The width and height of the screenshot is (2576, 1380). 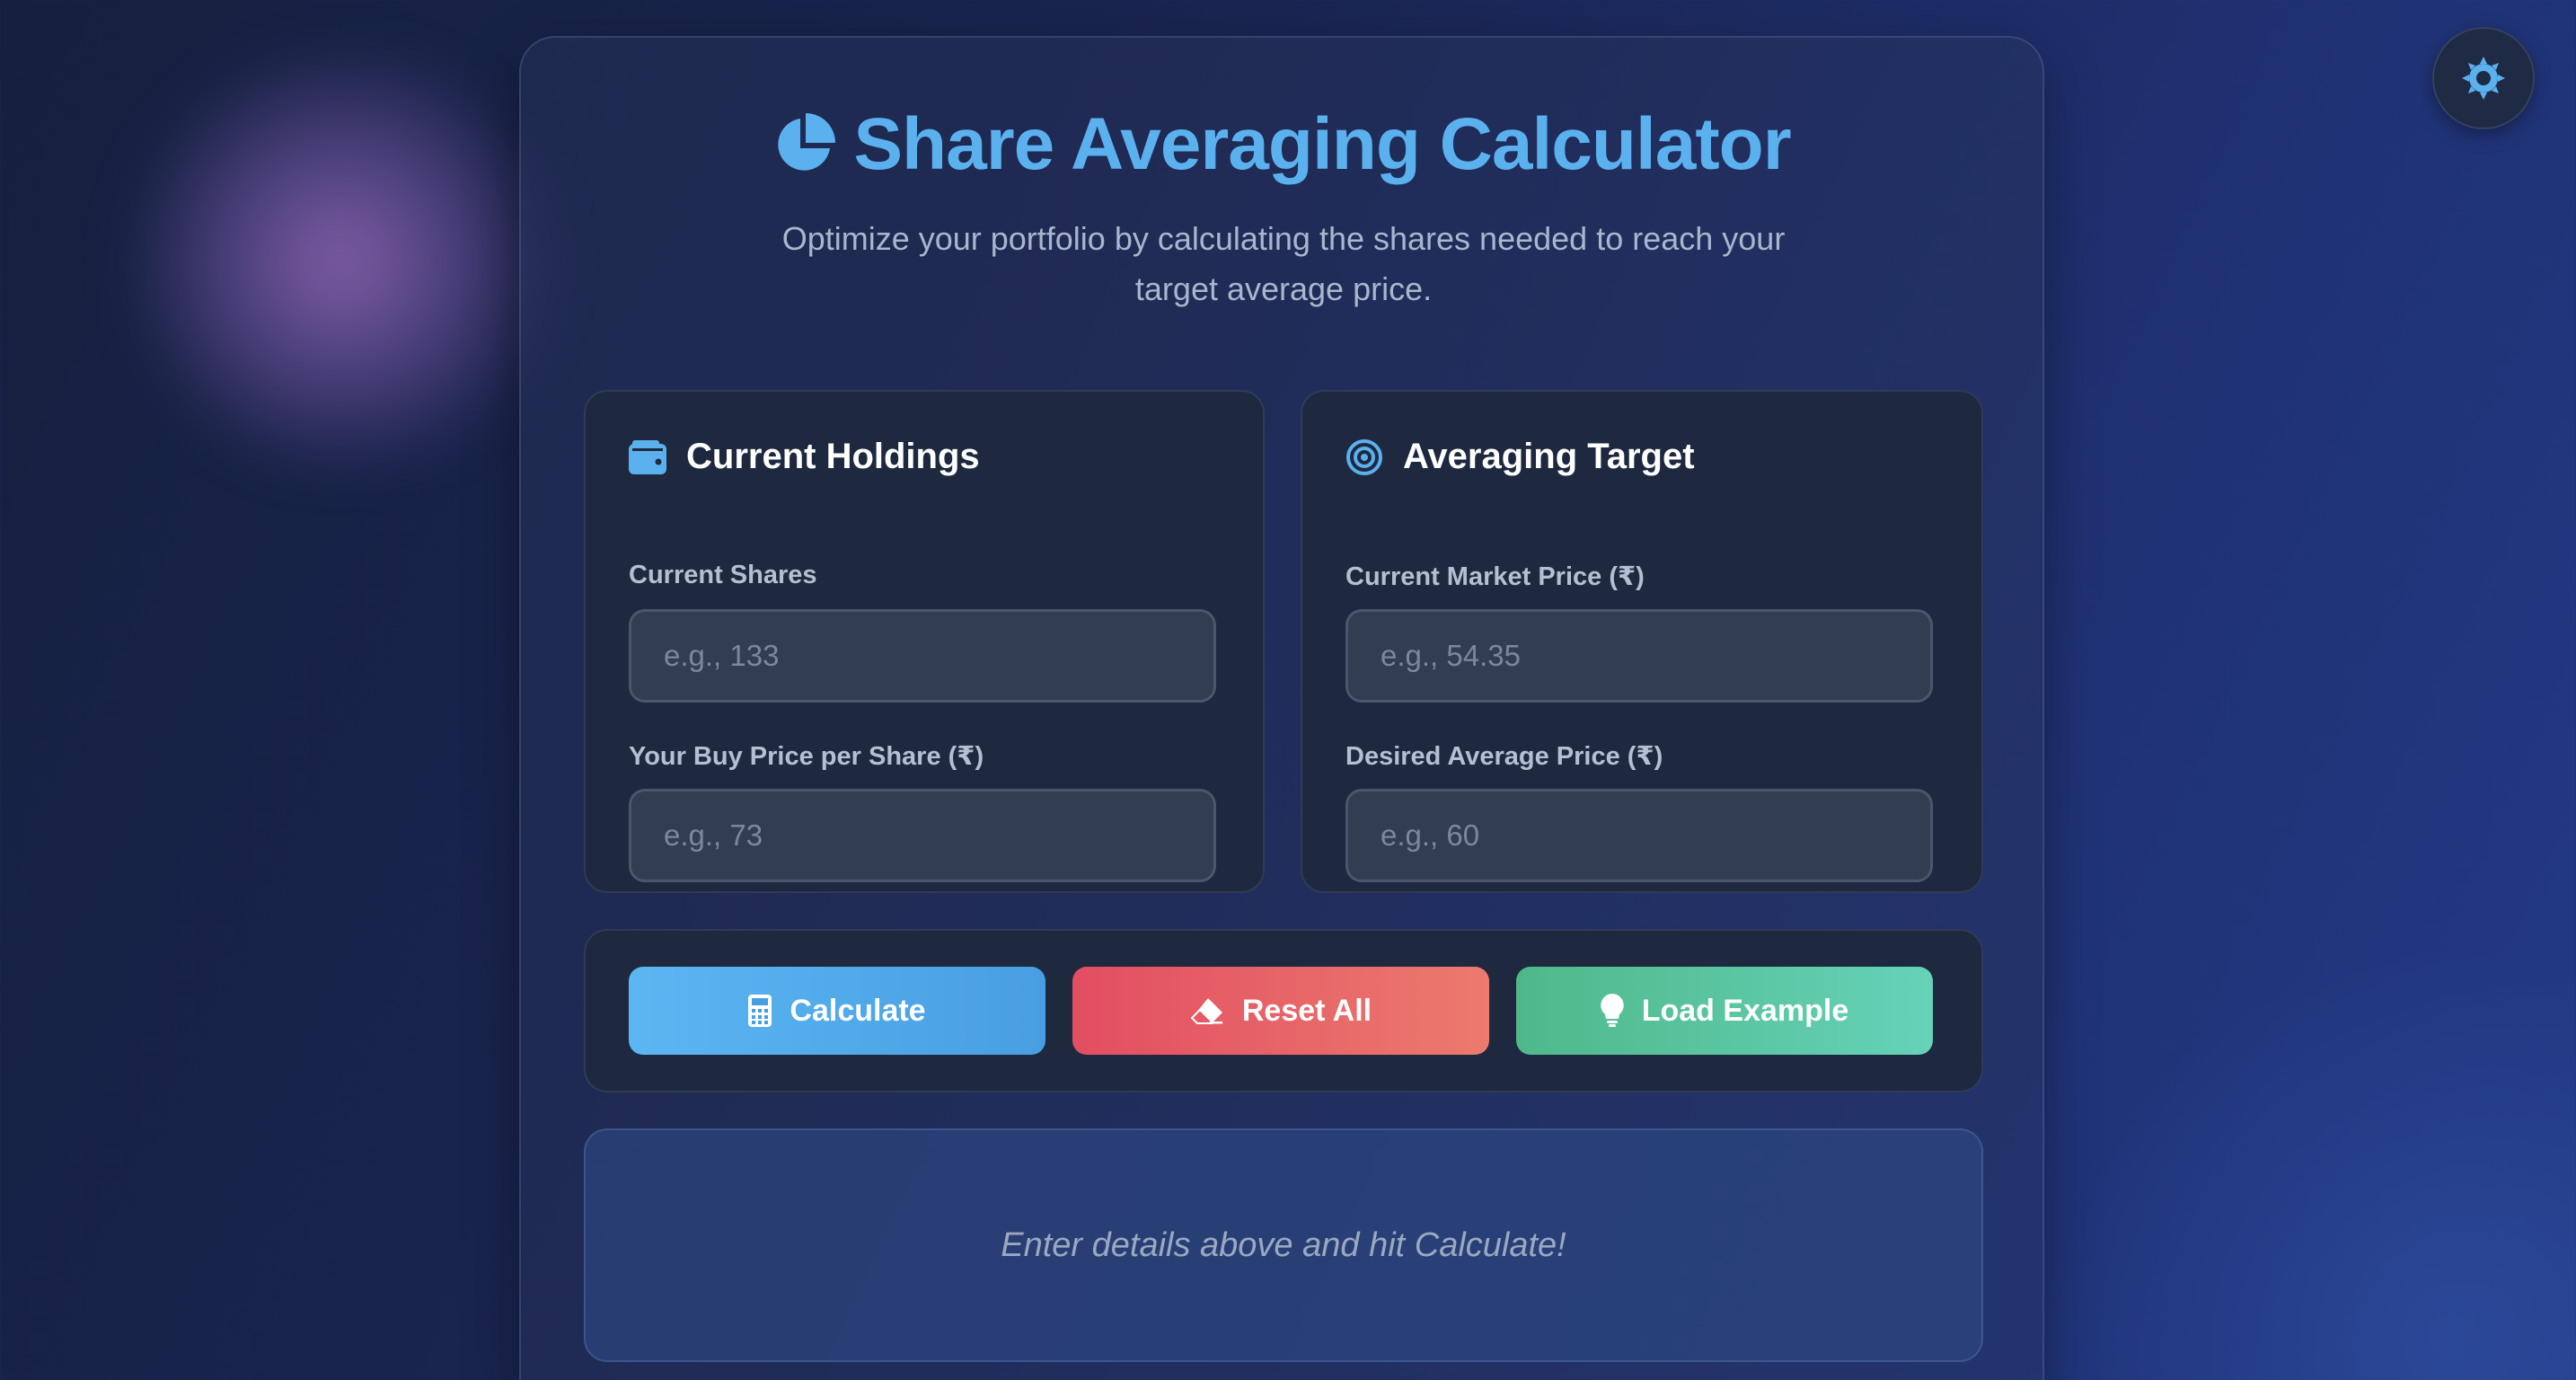 I want to click on calculate-button: Calculate, so click(x=837, y=1011).